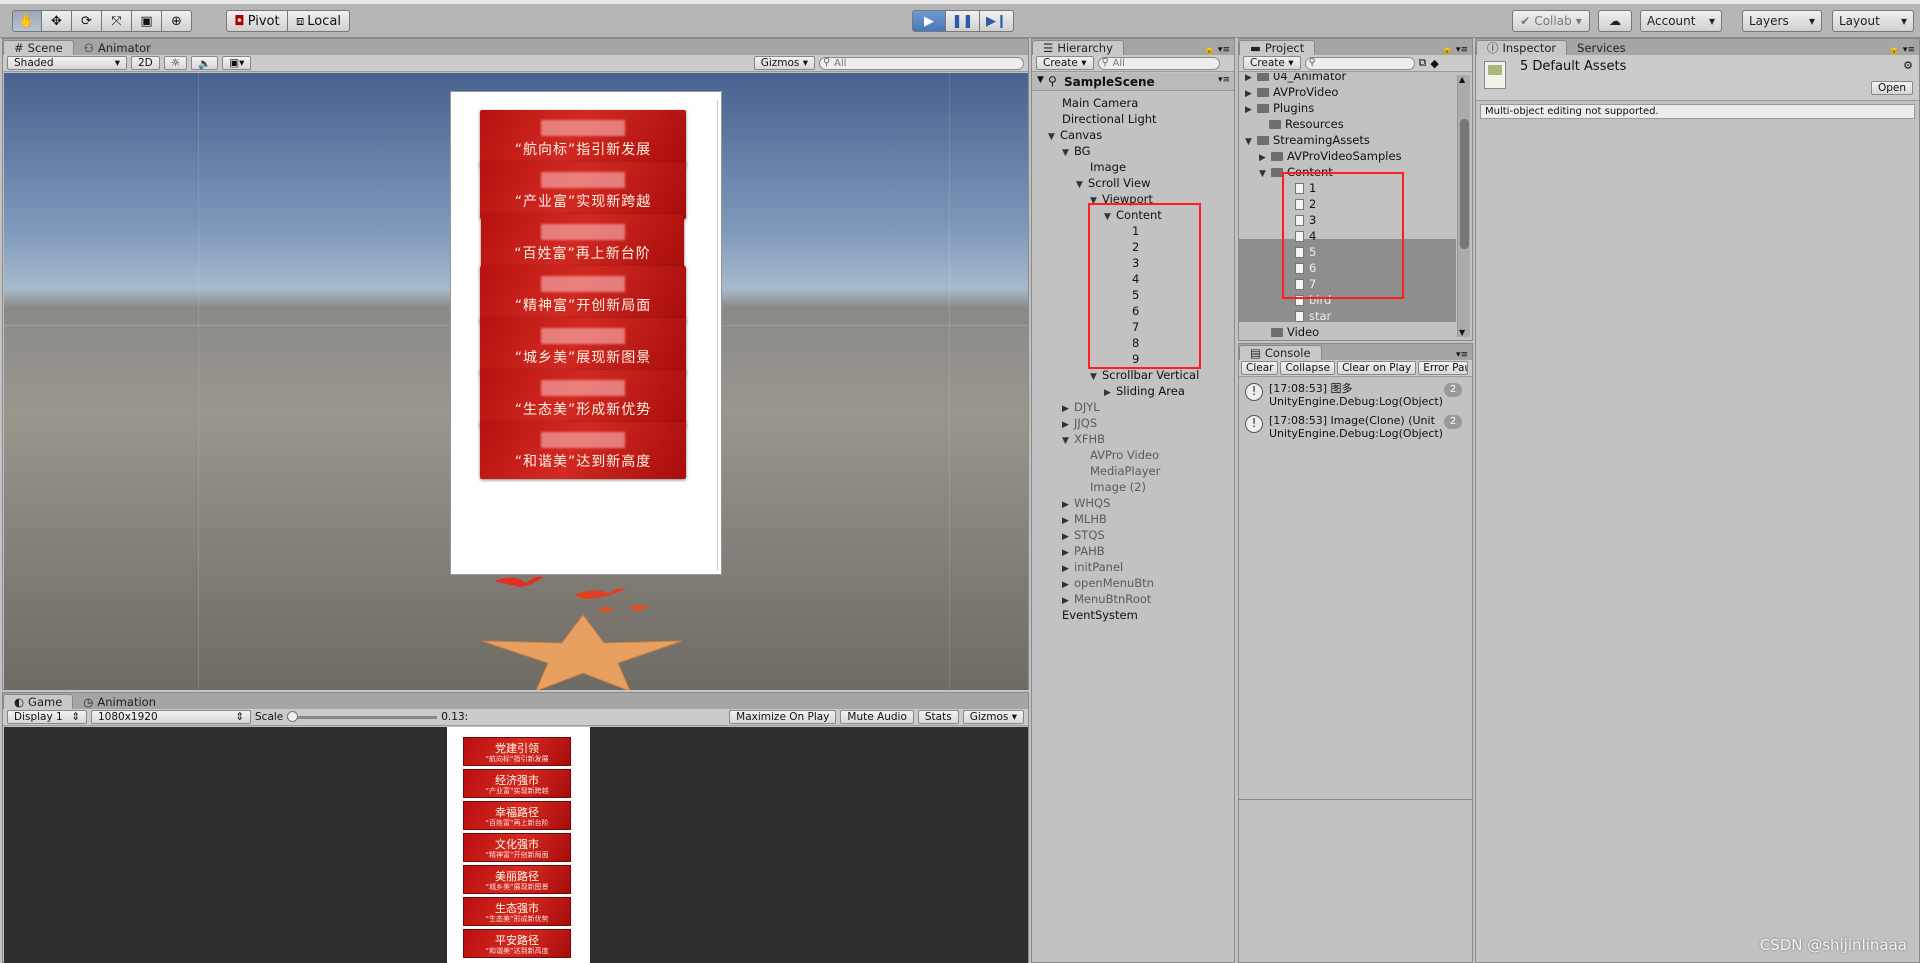 The image size is (1920, 963). I want to click on game-card: 党建引领 “航向标”指引新发展, so click(517, 751).